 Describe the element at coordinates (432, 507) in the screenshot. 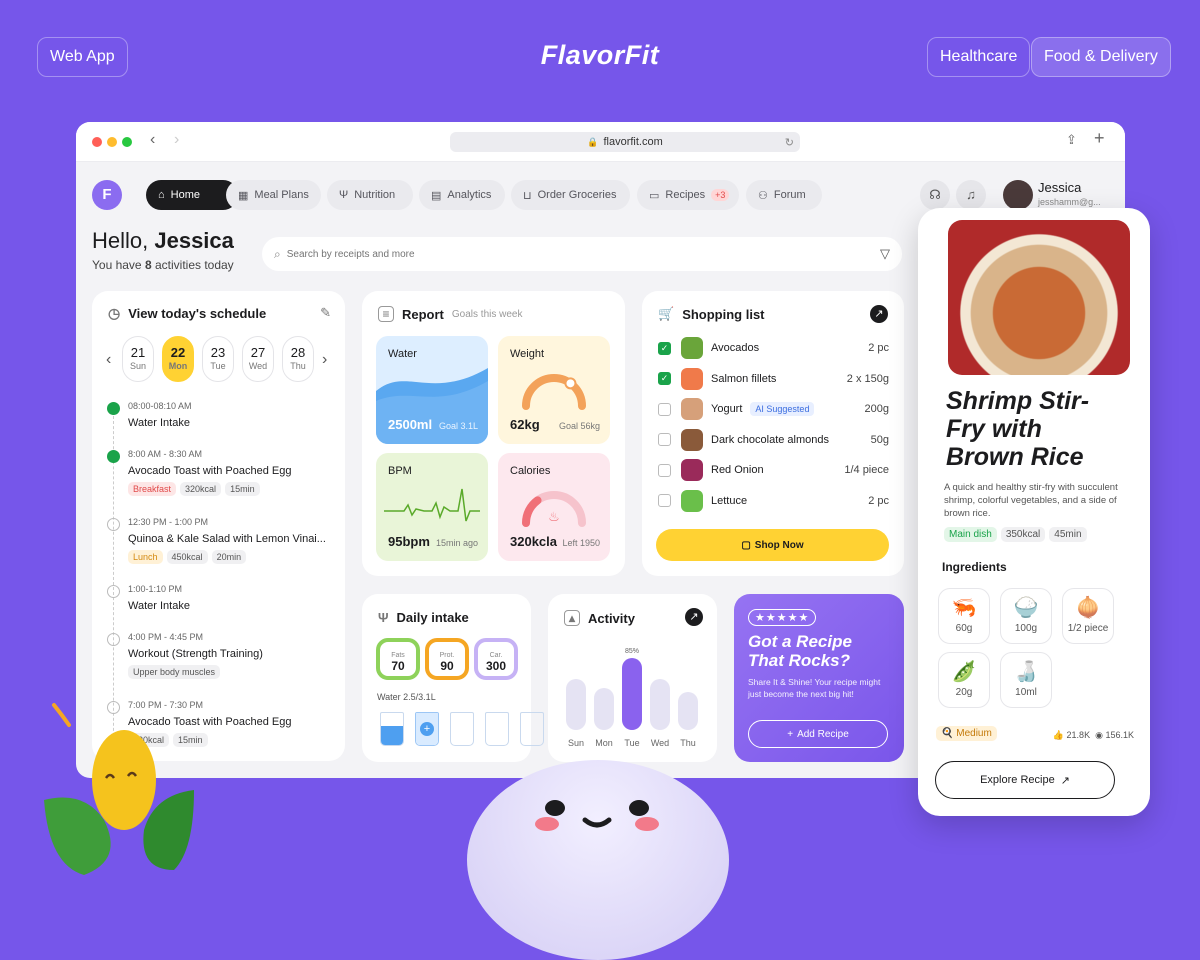

I see `bpm-tile: BPM 95bpm 15min ago` at that location.